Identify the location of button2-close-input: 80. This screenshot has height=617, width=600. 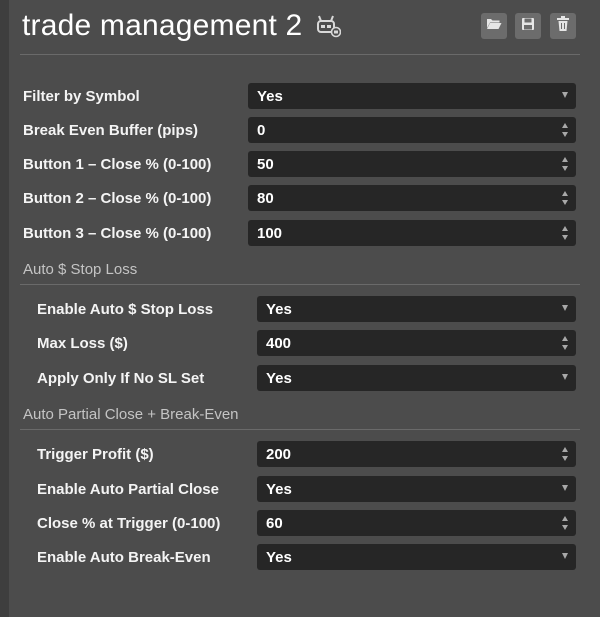
(412, 198).